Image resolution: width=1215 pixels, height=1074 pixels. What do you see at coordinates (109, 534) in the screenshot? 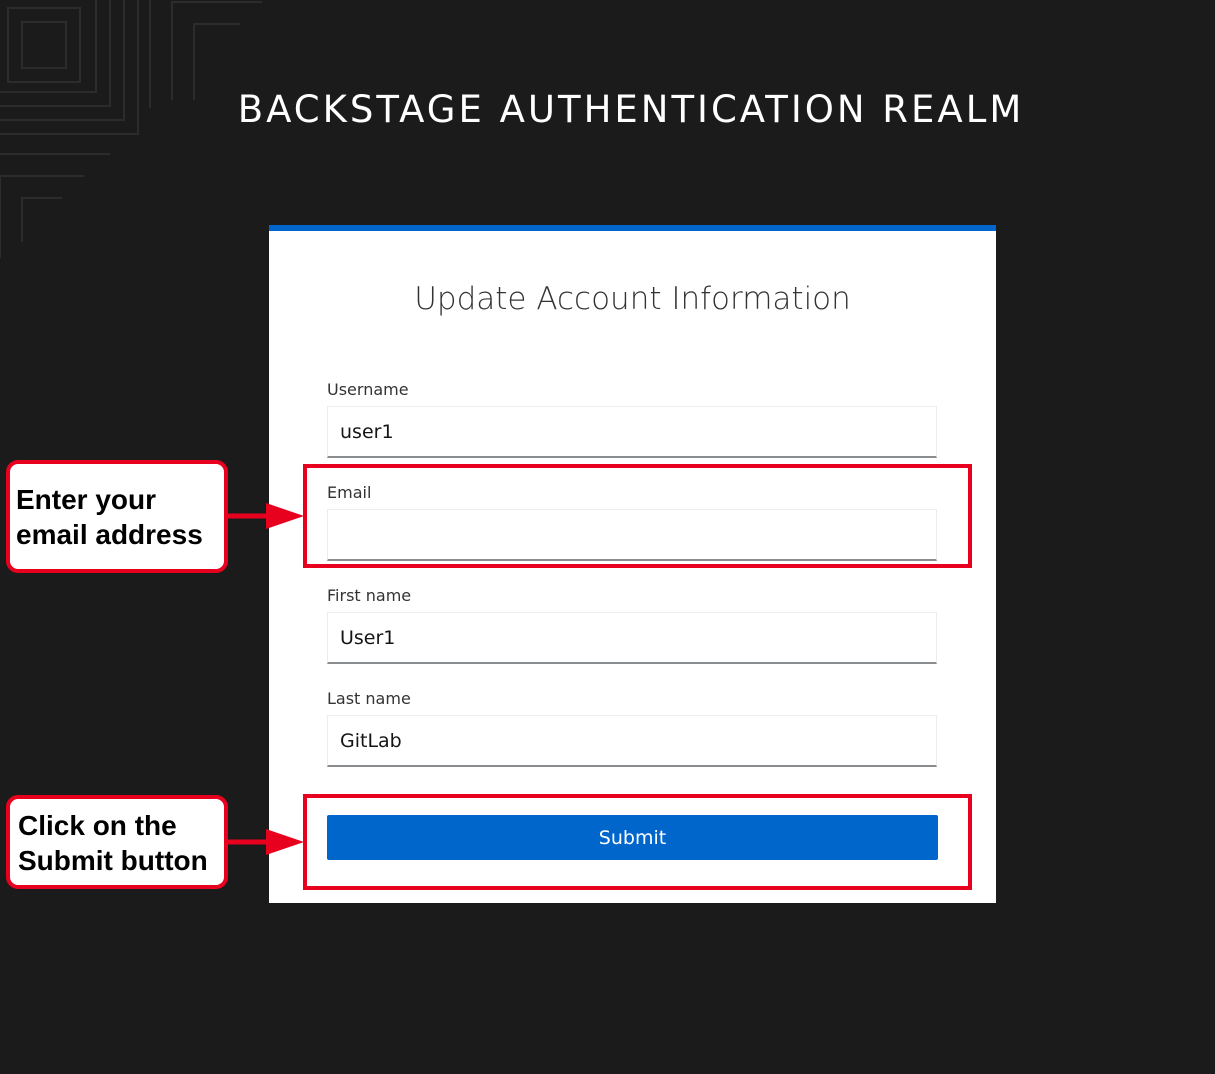
I see `email-callout-line-2: email address` at bounding box center [109, 534].